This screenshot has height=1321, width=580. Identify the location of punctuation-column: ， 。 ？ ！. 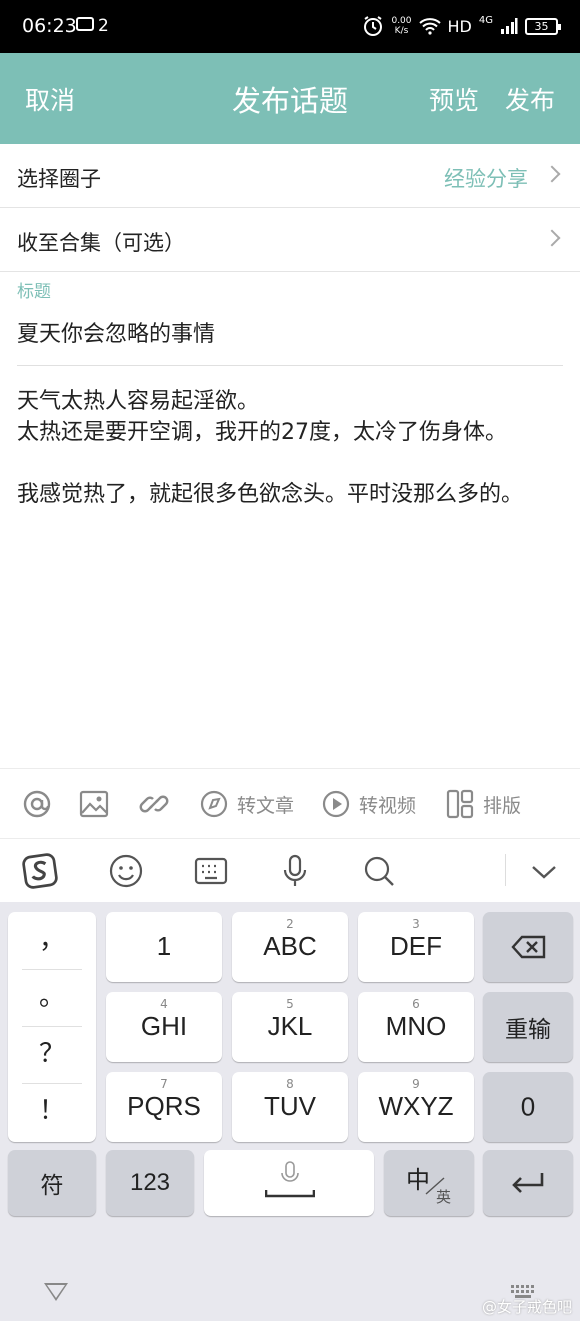
(52, 1027).